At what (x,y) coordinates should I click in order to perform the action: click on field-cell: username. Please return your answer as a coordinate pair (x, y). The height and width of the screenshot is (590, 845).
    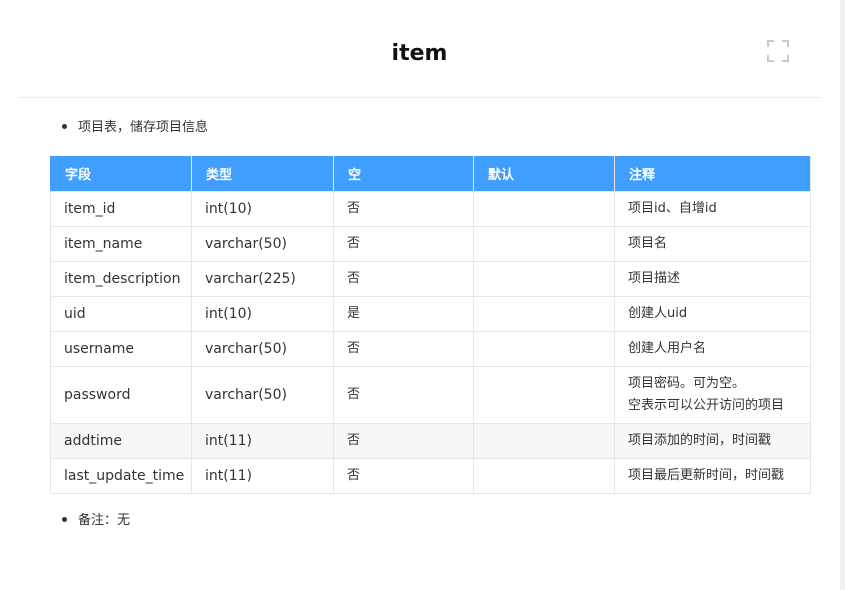
    Looking at the image, I should click on (121, 349).